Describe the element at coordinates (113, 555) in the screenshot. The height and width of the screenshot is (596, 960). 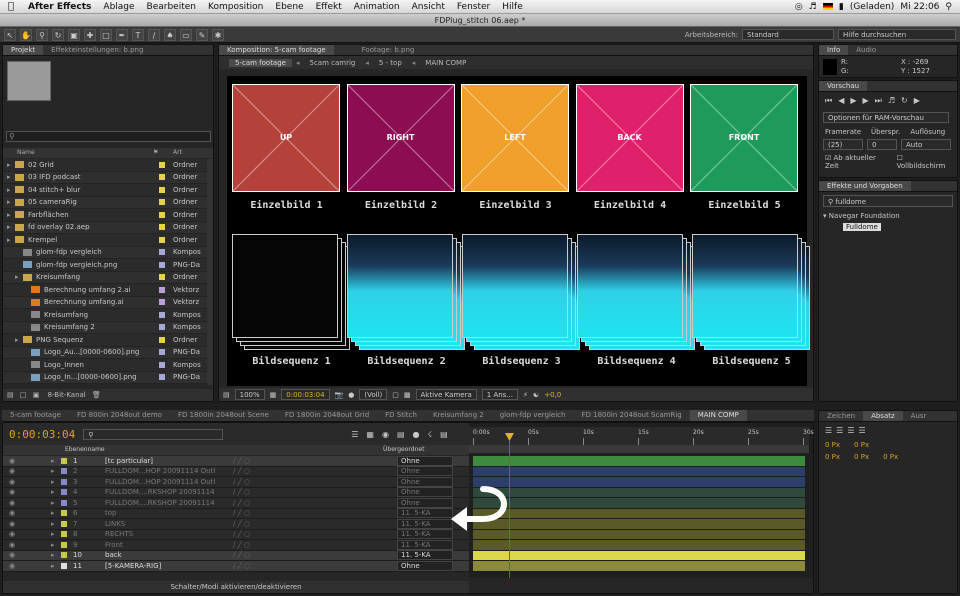
I see `layer-name: back` at that location.